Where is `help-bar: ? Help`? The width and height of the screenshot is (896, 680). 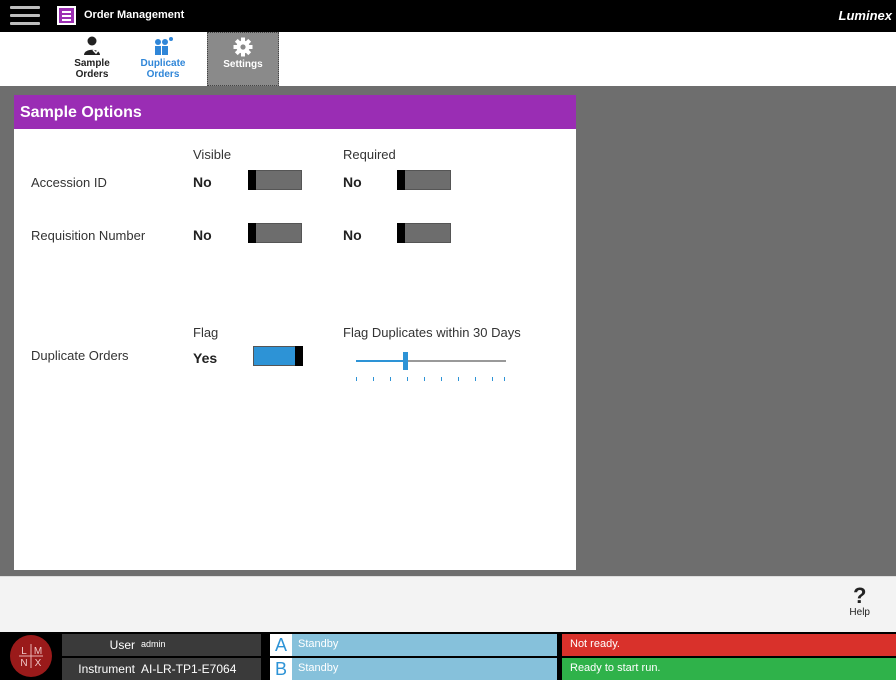
help-bar: ? Help is located at coordinates (448, 604).